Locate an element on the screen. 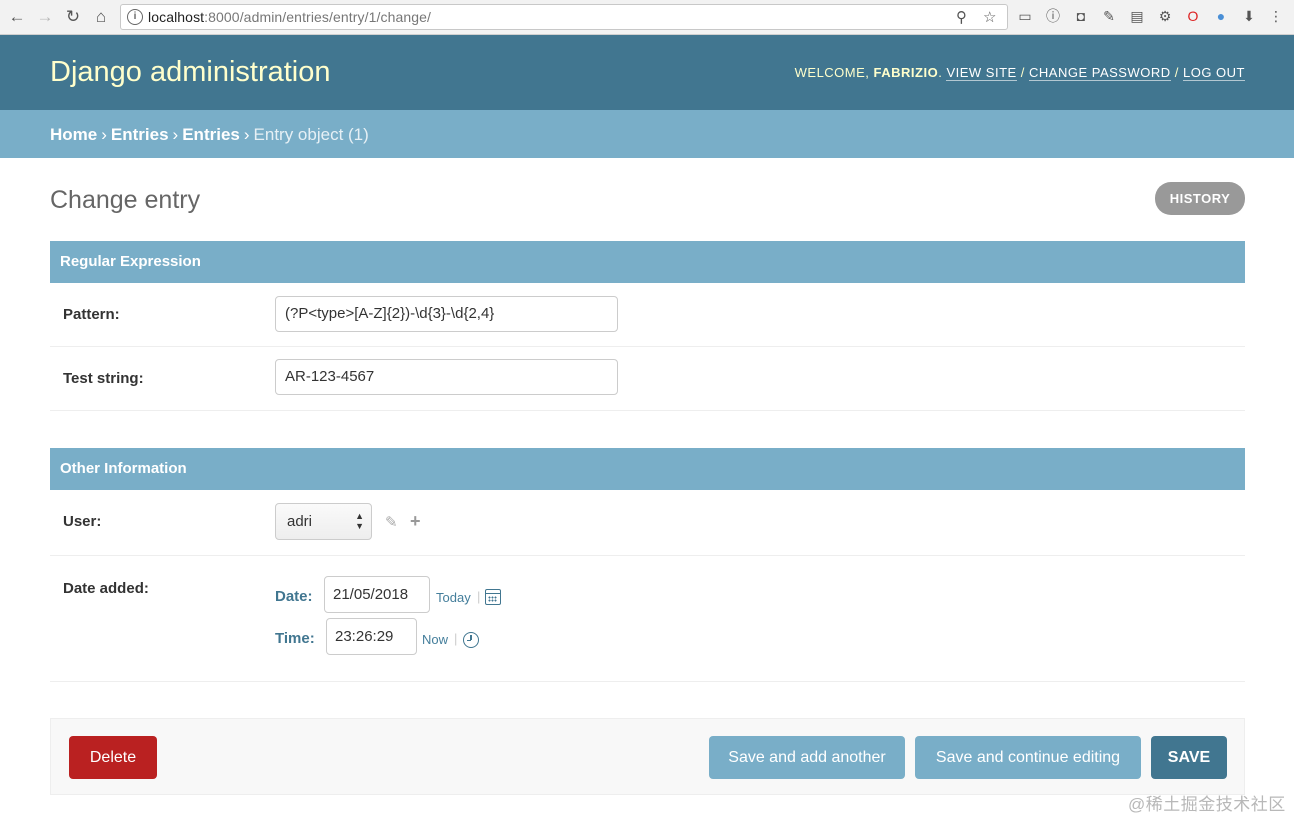  clock-icon is located at coordinates (471, 640).